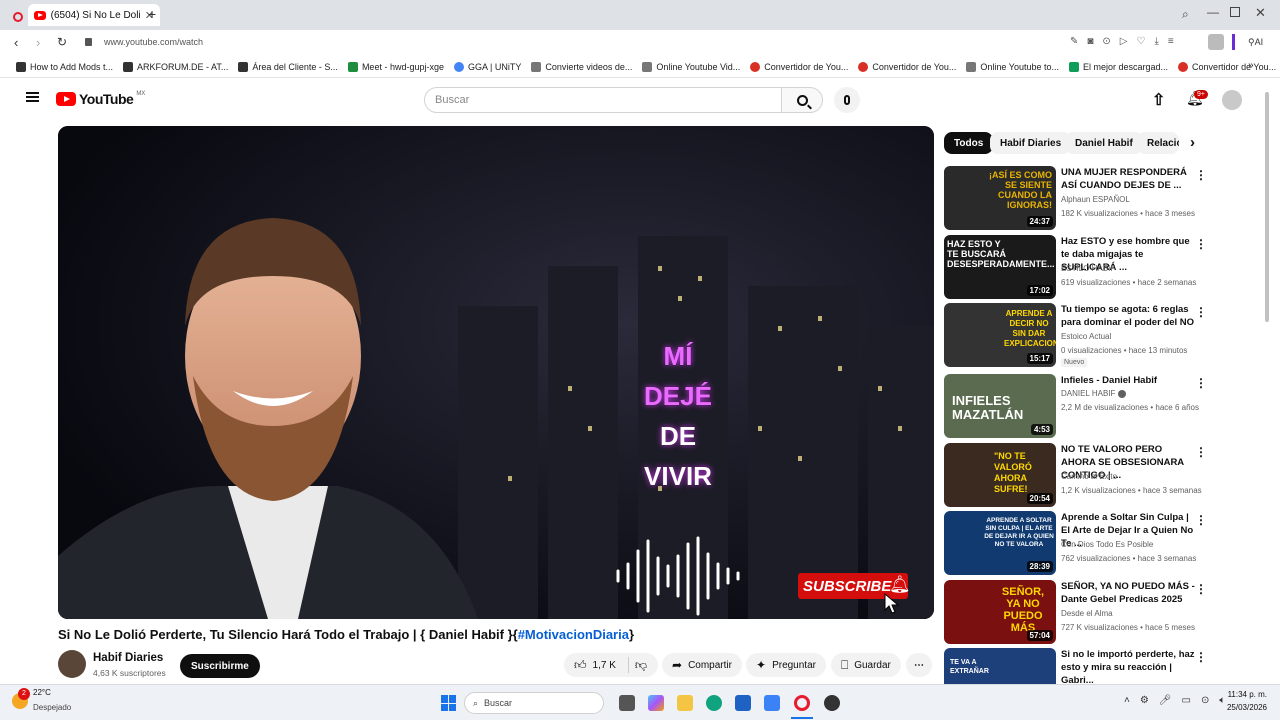  What do you see at coordinates (16, 42) in the screenshot?
I see `back-icon: ‹` at bounding box center [16, 42].